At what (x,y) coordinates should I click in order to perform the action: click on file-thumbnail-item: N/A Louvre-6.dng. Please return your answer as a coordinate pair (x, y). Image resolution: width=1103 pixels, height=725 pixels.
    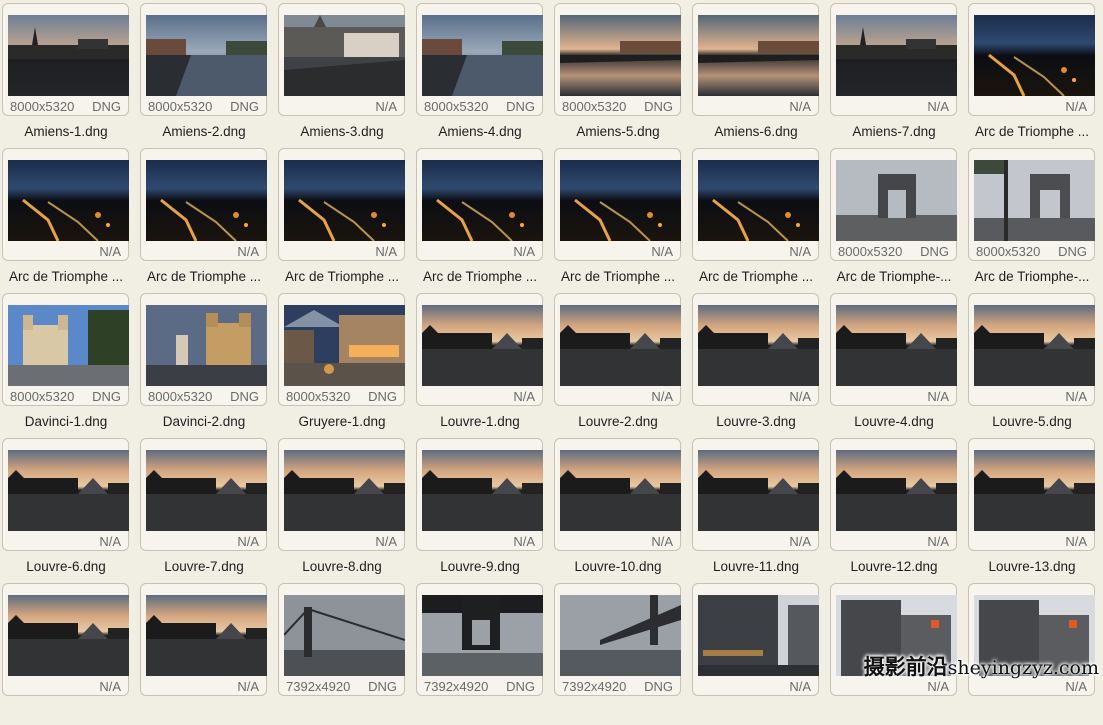
    Looking at the image, I should click on (66, 507).